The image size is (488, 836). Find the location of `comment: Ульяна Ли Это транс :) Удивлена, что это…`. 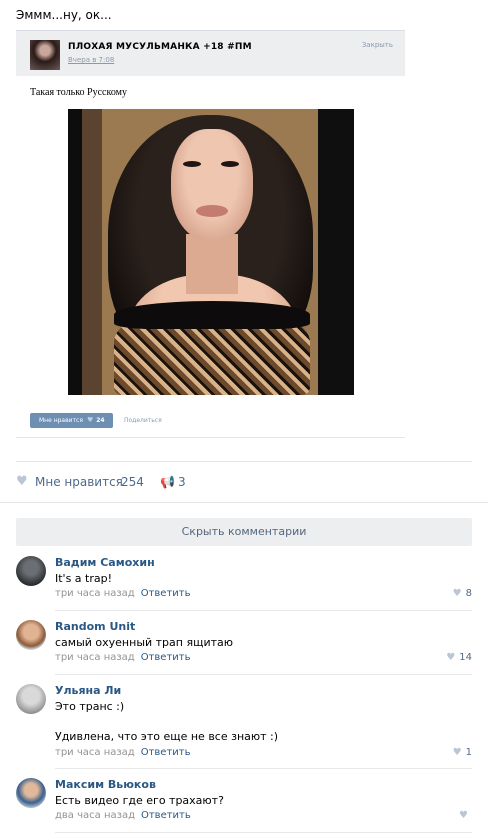

comment: Ульяна Ли Это транс :) Удивлена, что это… is located at coordinates (244, 726).